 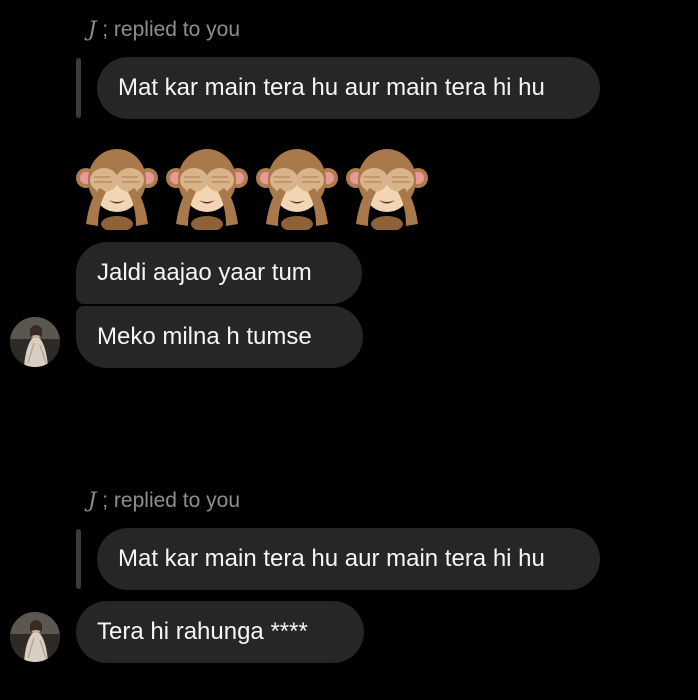 I want to click on message-bubble: Tera hi rahunga ****, so click(x=220, y=632).